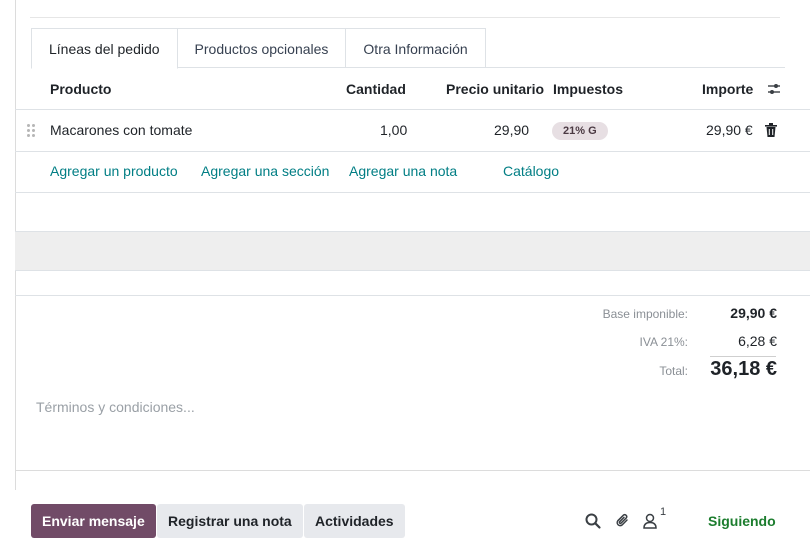  I want to click on activities-button: Actividades, so click(354, 521).